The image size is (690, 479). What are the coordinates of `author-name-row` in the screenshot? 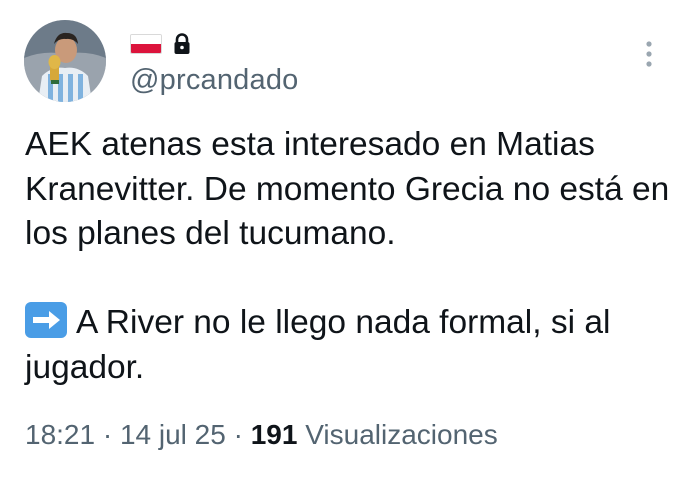 It's located at (161, 44).